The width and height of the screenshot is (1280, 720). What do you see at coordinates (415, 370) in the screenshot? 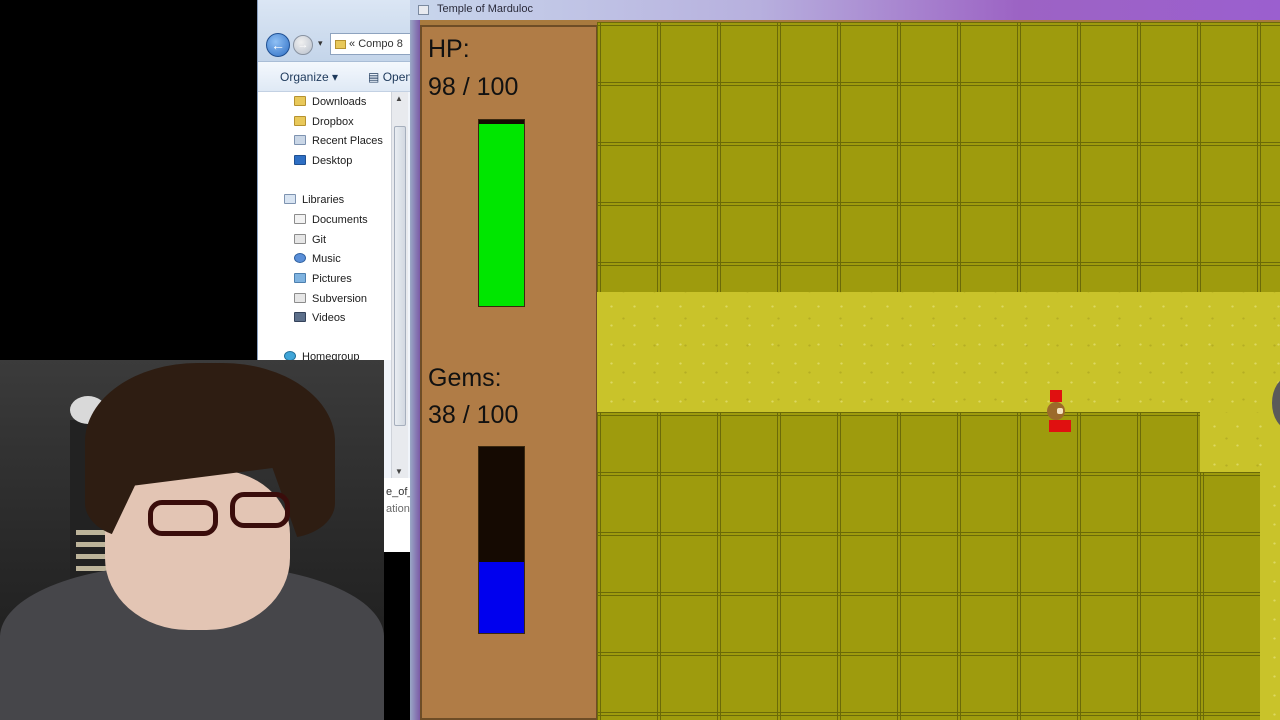
I see `window-frame` at bounding box center [415, 370].